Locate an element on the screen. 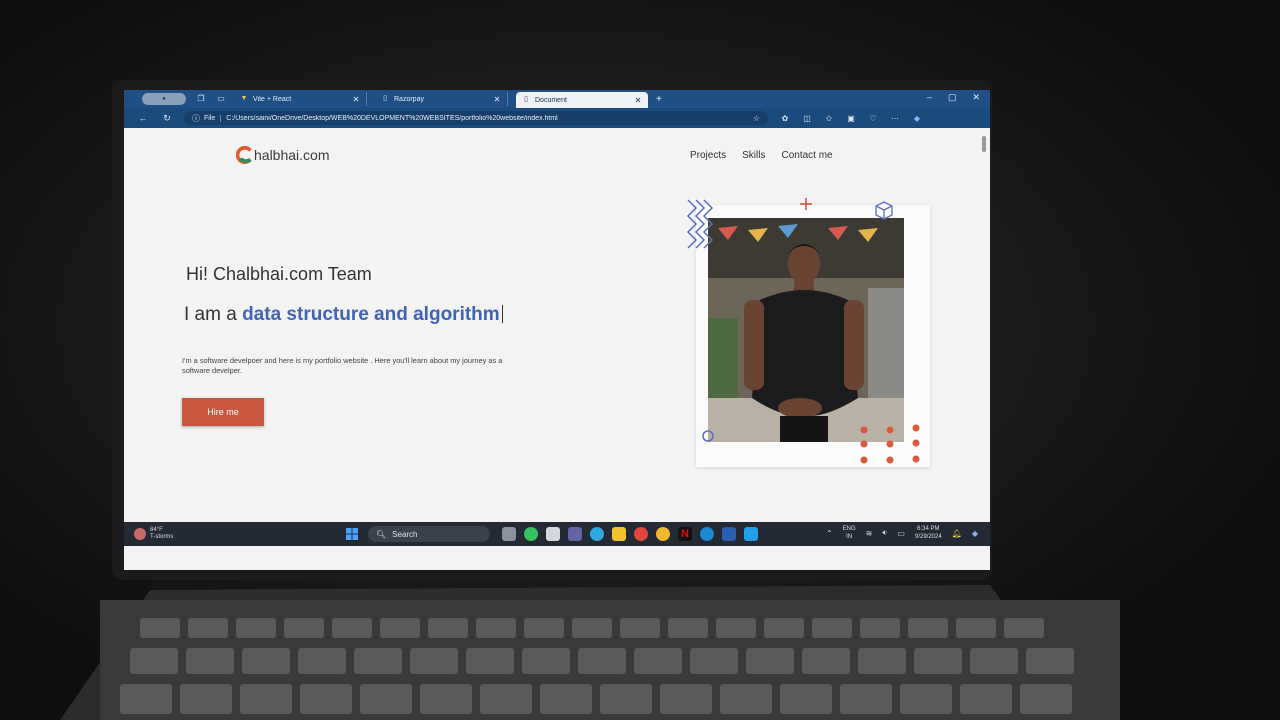  split-screen-icon: ◫ is located at coordinates (807, 118).